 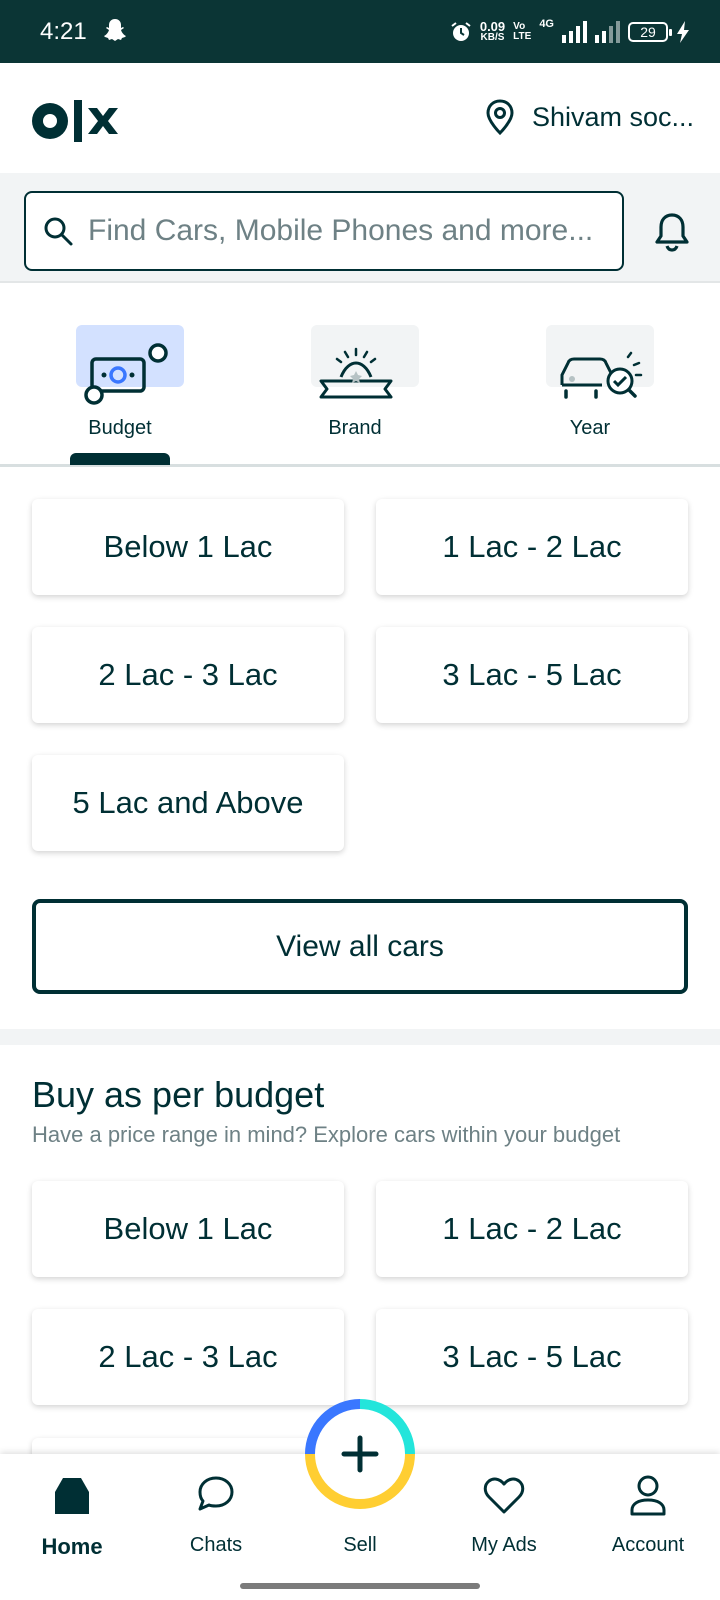 I want to click on tab-label: Budget, so click(x=120, y=428).